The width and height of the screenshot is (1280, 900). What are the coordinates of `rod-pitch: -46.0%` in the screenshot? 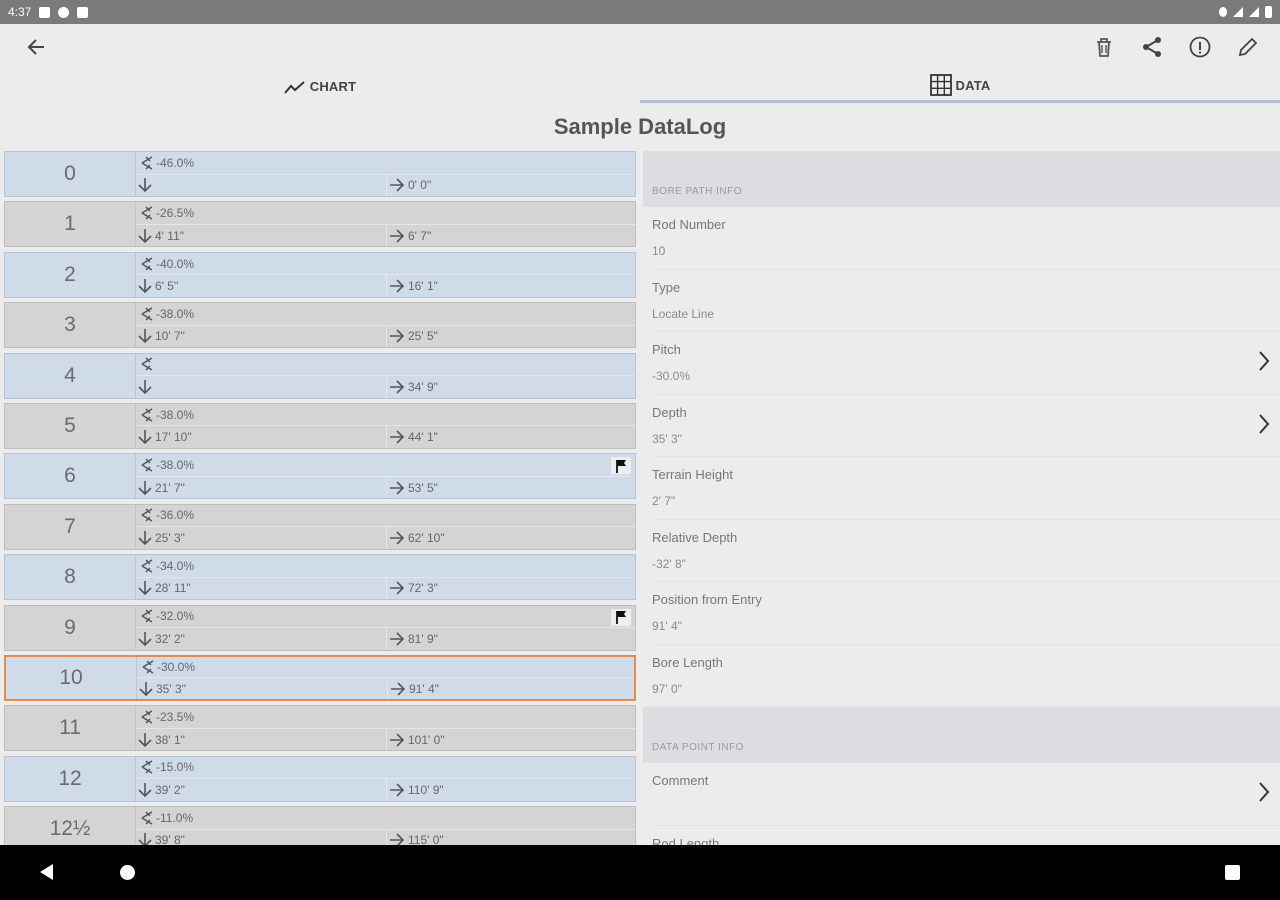 It's located at (175, 162).